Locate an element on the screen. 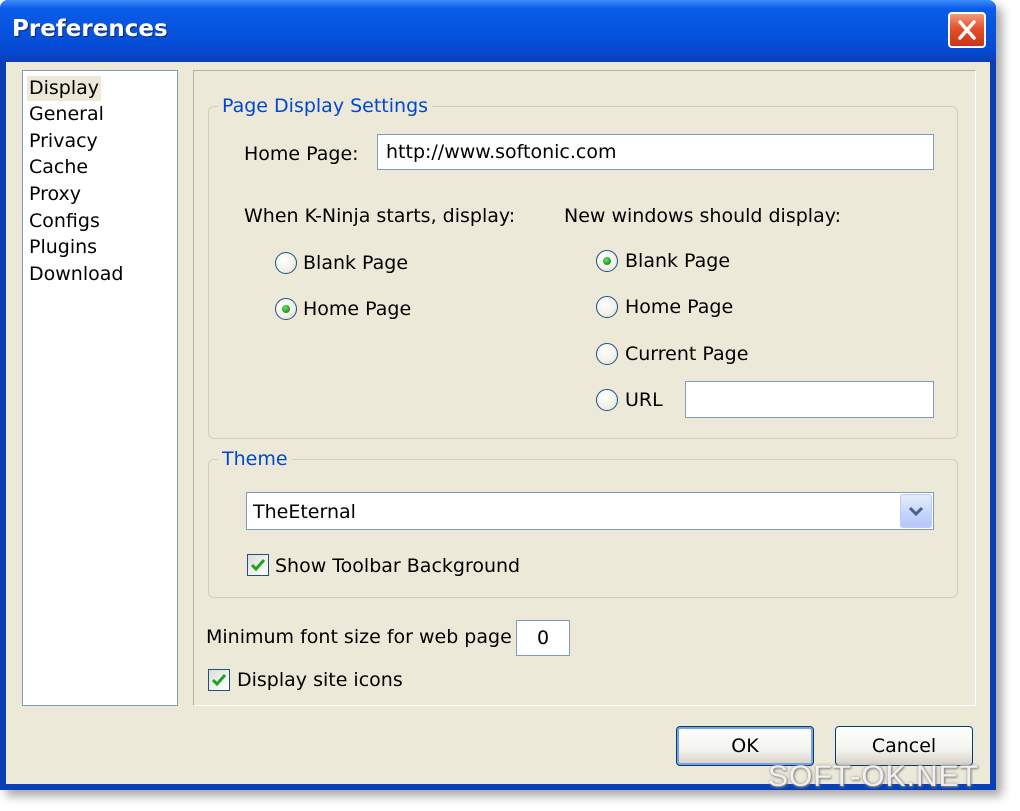 The height and width of the screenshot is (811, 1020). startup-home-page-label: Home Page is located at coordinates (357, 309).